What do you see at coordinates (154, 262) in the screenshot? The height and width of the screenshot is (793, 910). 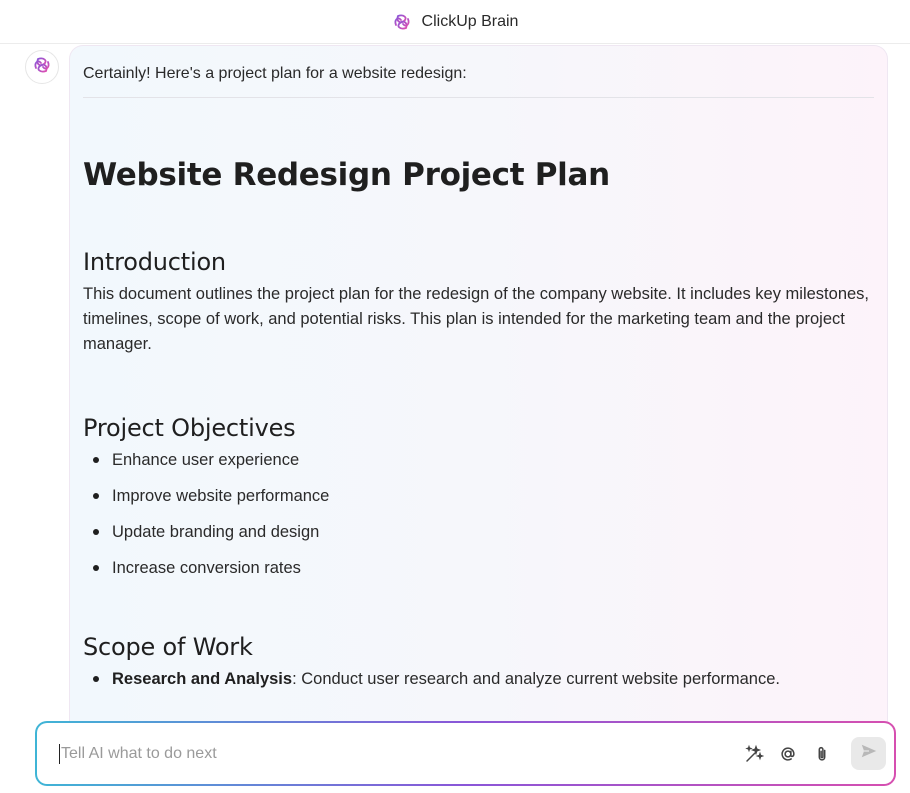 I see `introduction-heading: Introduction` at bounding box center [154, 262].